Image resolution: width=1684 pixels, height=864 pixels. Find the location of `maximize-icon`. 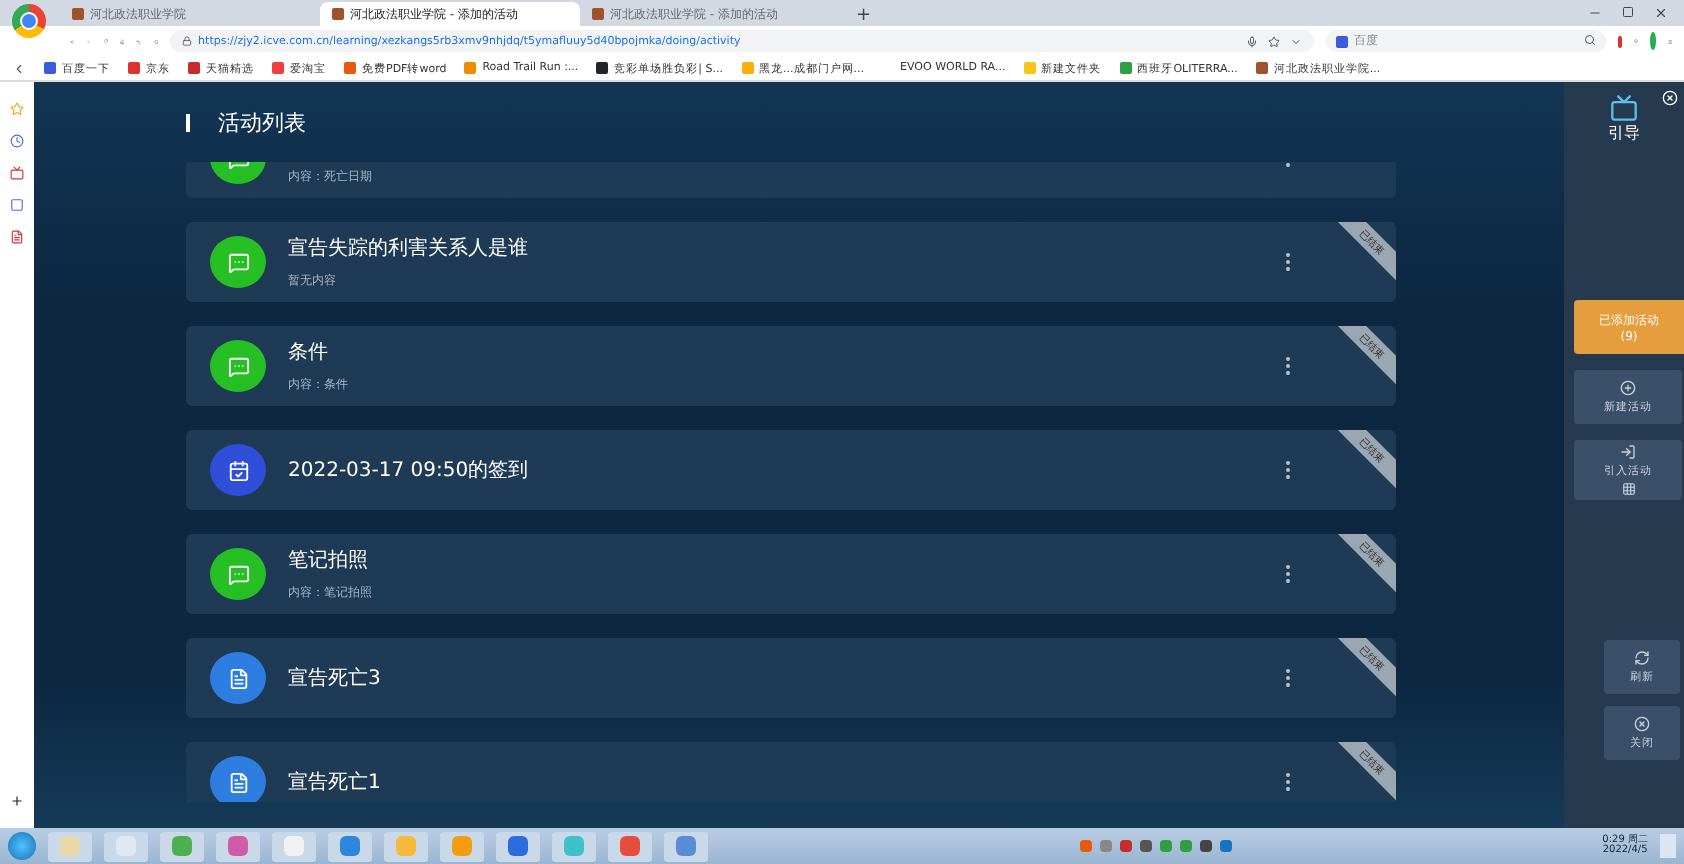

maximize-icon is located at coordinates (1628, 12).